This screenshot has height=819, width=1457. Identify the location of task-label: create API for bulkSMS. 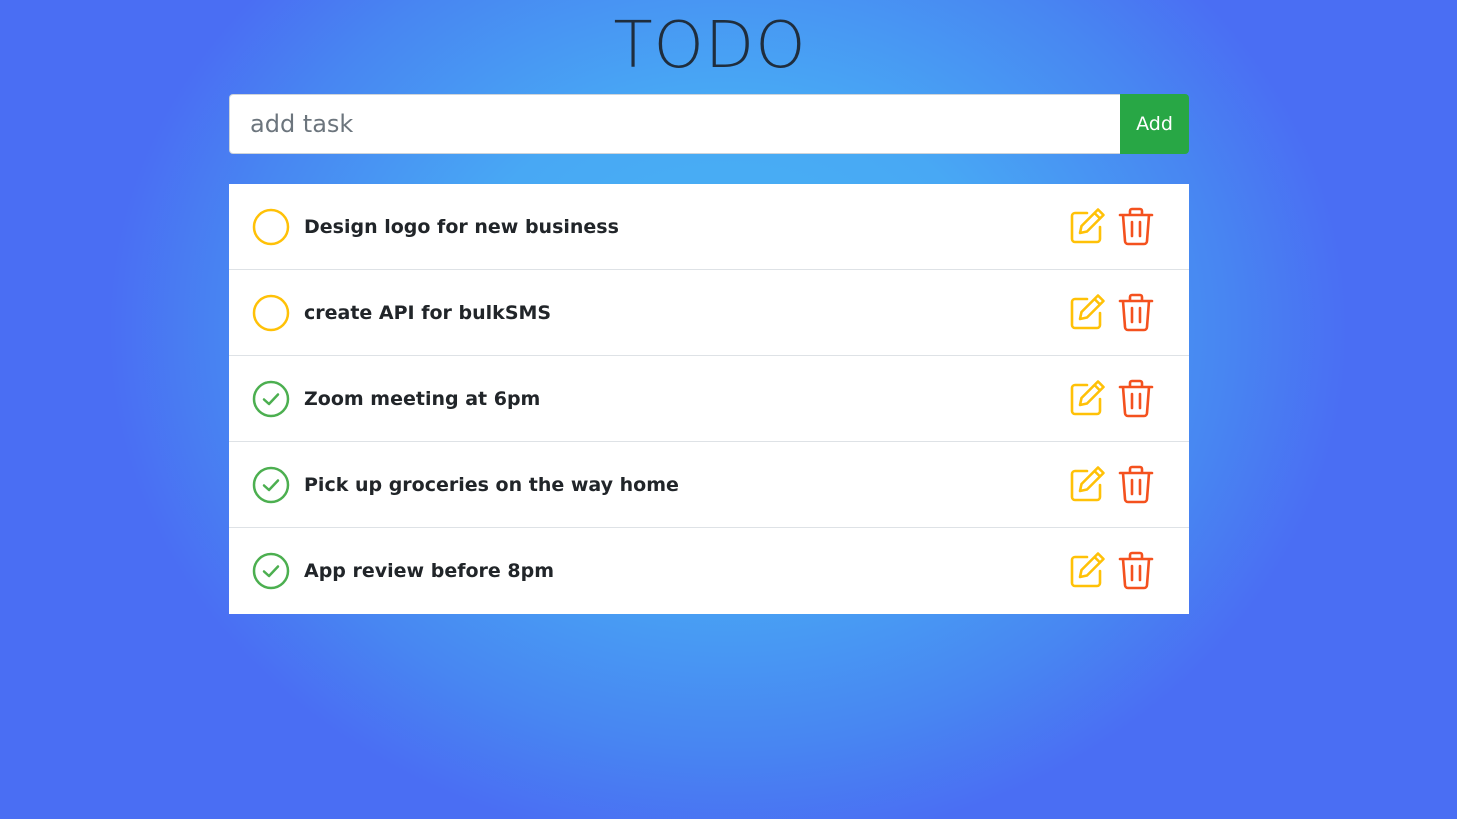
(428, 313).